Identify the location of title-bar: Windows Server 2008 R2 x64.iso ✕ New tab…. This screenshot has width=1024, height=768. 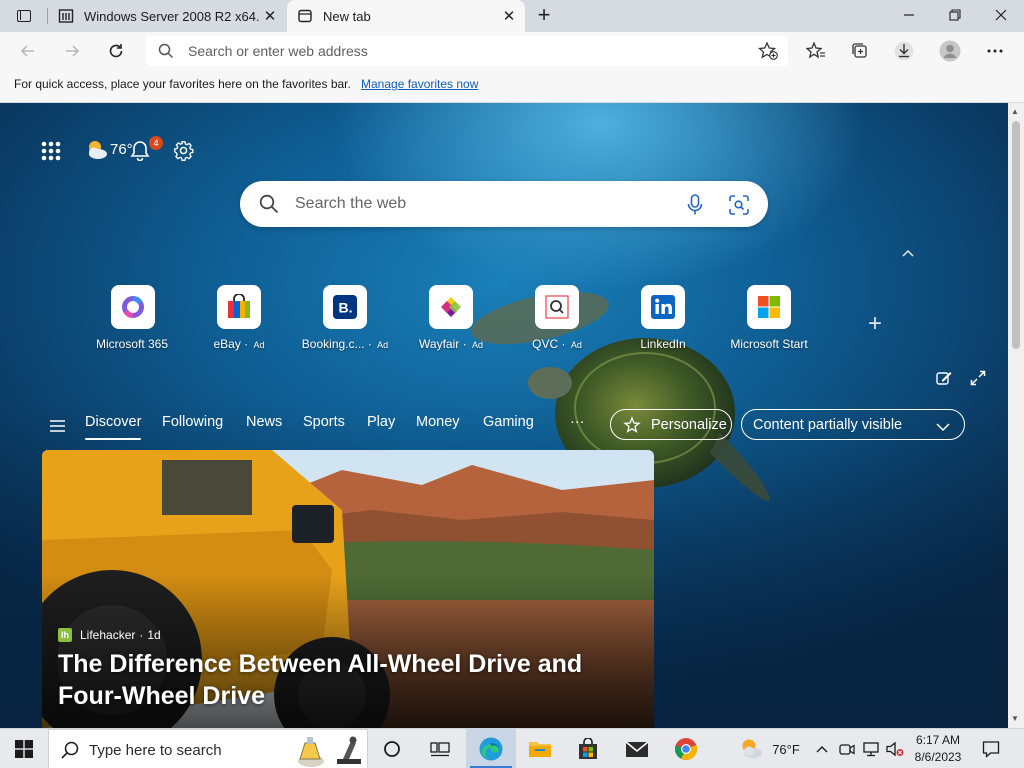
(512, 16).